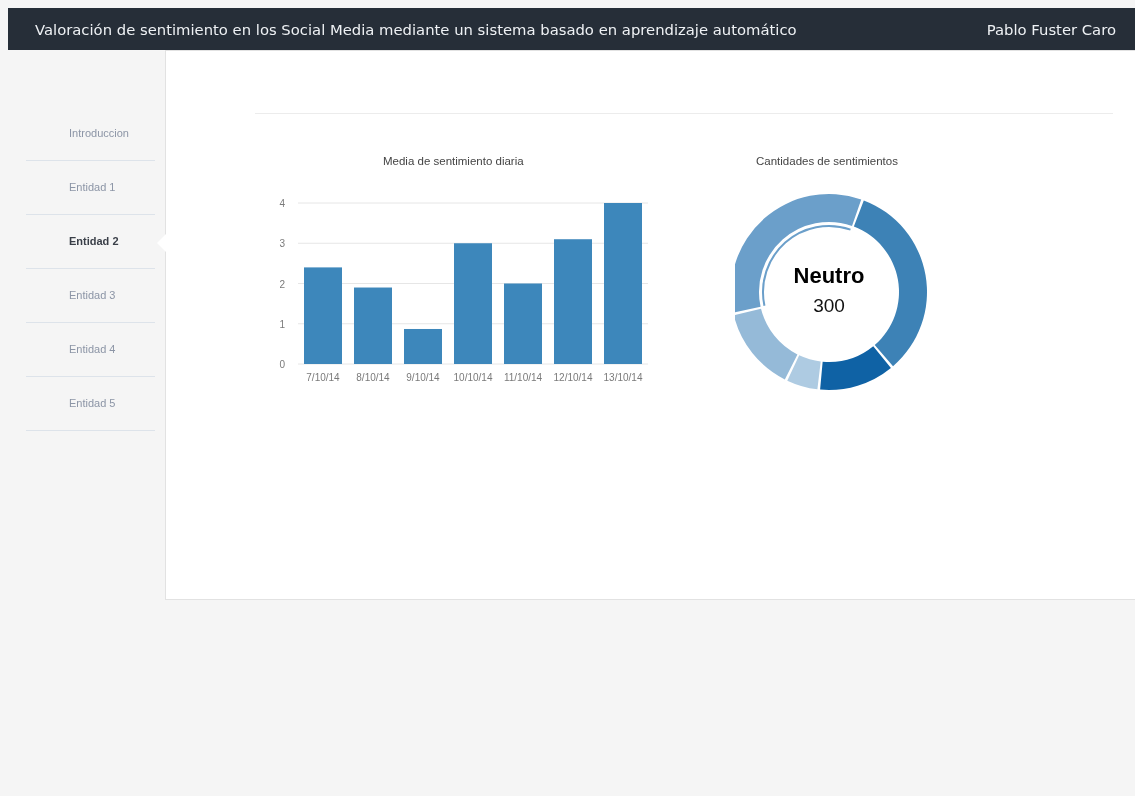 The height and width of the screenshot is (796, 1135). What do you see at coordinates (282, 324) in the screenshot?
I see `axis-label: 1` at bounding box center [282, 324].